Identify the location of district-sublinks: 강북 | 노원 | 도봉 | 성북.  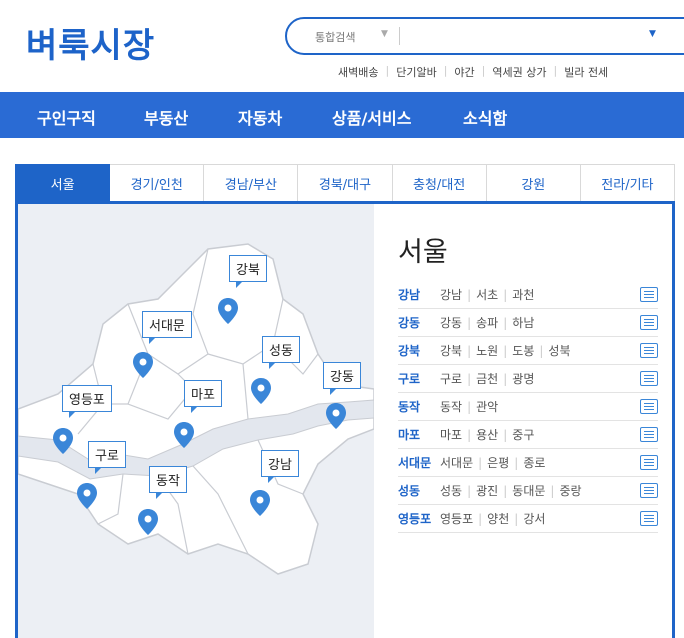
(505, 350).